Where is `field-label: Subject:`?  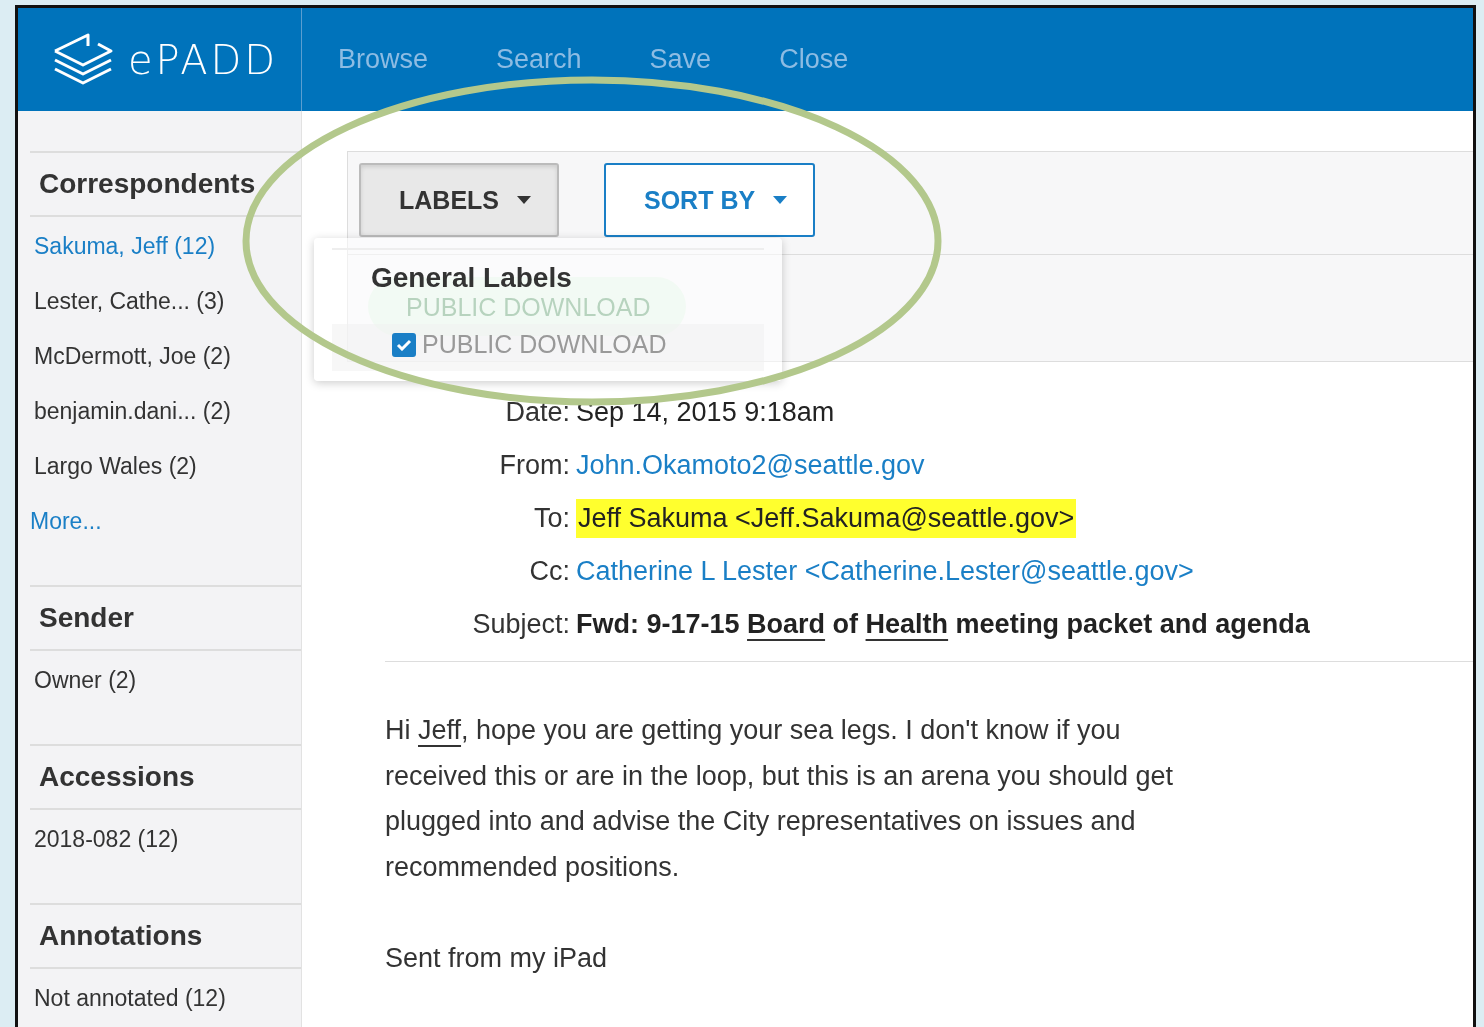
field-label: Subject: is located at coordinates (521, 624).